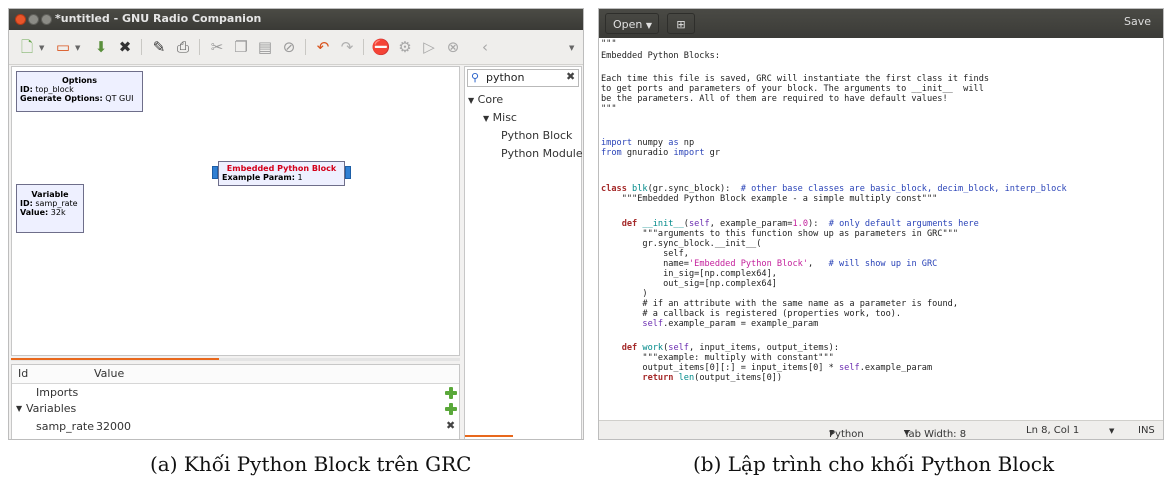  Describe the element at coordinates (289, 47) in the screenshot. I see `delete-icon: ⊘` at that location.